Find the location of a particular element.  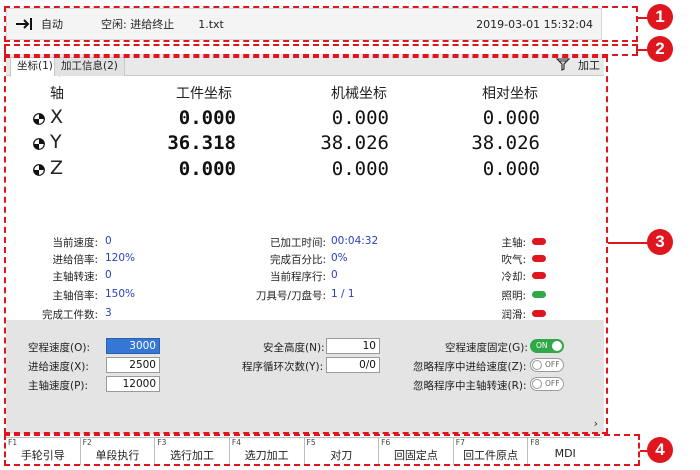

feed-speed-input: 2500 is located at coordinates (133, 365).